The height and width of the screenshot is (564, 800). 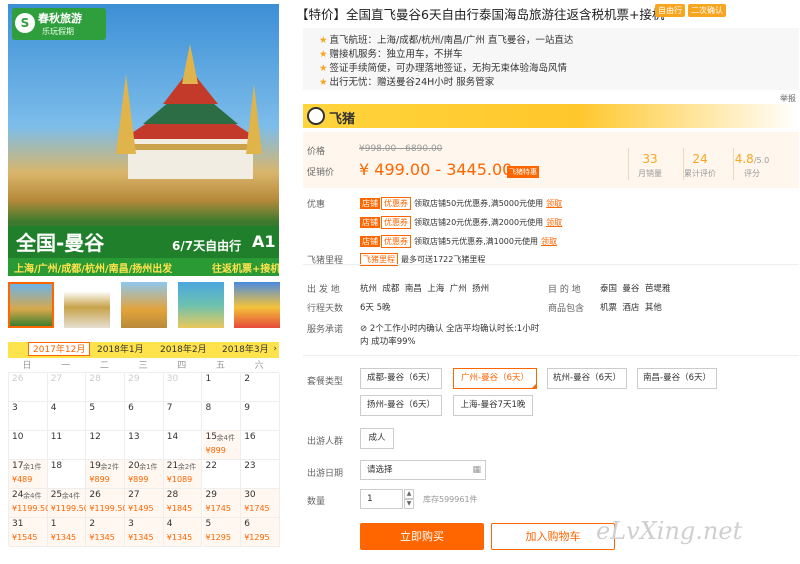 What do you see at coordinates (493, 405) in the screenshot?
I see `package-option: 上海-曼谷7天1晚` at bounding box center [493, 405].